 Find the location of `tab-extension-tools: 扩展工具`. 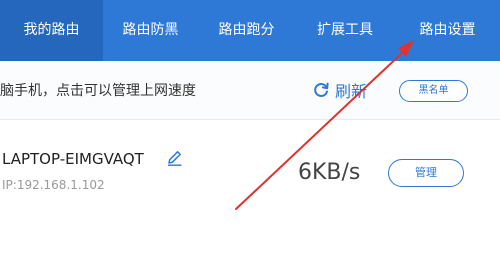

tab-extension-tools: 扩展工具 is located at coordinates (345, 30).